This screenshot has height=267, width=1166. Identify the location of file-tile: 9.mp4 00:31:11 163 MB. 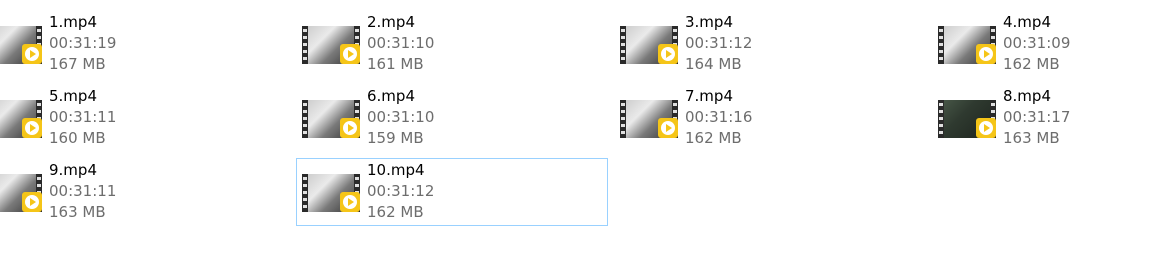
(148, 193).